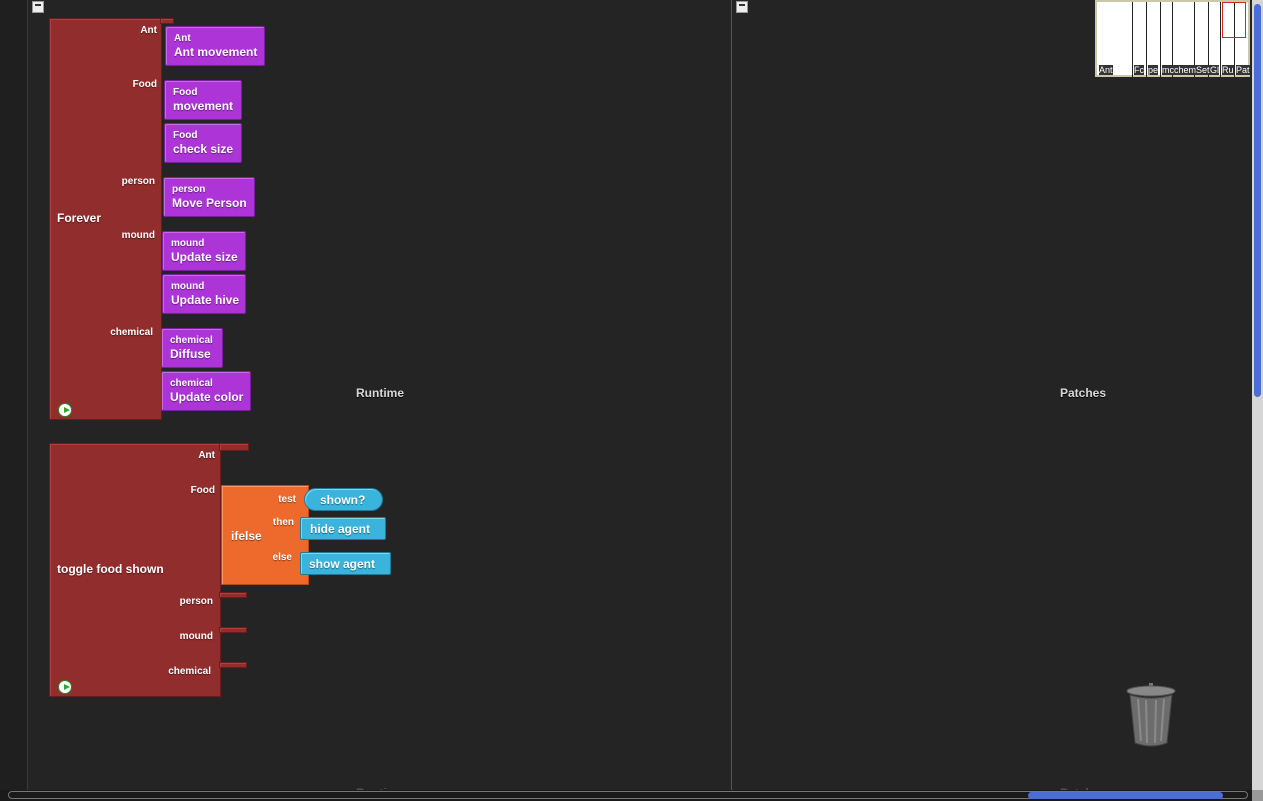  Describe the element at coordinates (1154, 39) in the screenshot. I see `minimap-column: pe` at that location.